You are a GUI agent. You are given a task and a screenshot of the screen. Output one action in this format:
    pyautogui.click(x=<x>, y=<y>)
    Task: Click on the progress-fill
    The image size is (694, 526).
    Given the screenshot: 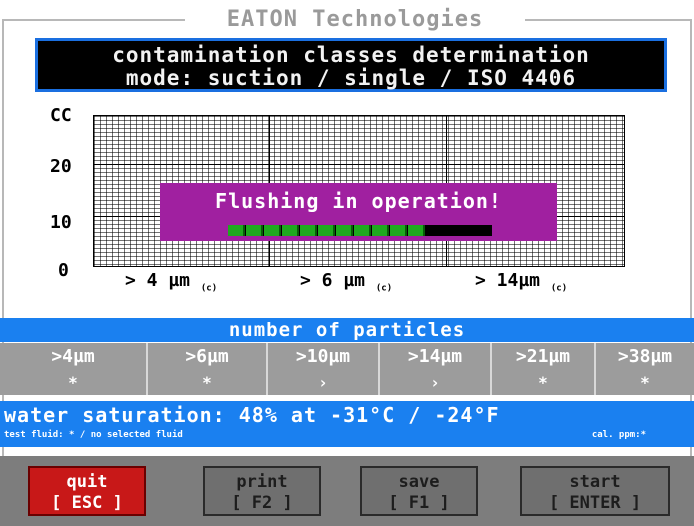 What is the action you would take?
    pyautogui.click(x=327, y=230)
    